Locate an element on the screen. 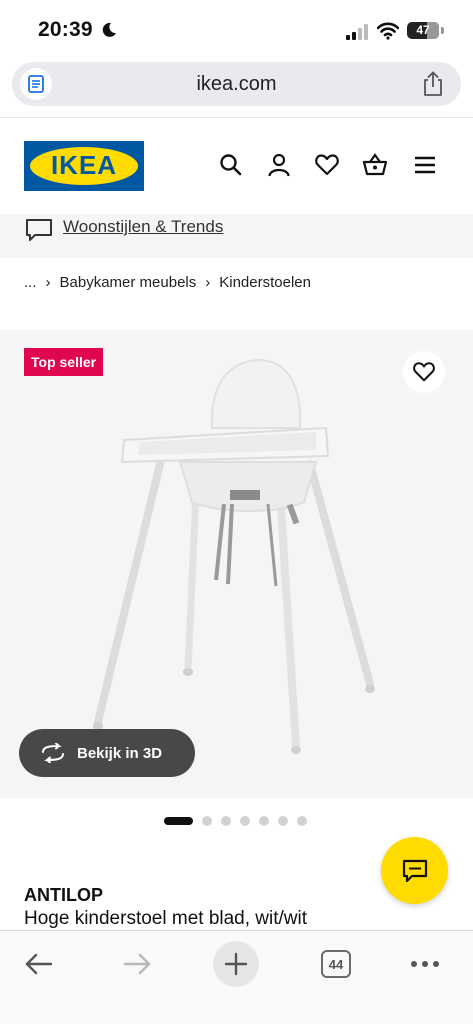  breadcrumb-item-babykamer: Babykamer meubels is located at coordinates (128, 282).